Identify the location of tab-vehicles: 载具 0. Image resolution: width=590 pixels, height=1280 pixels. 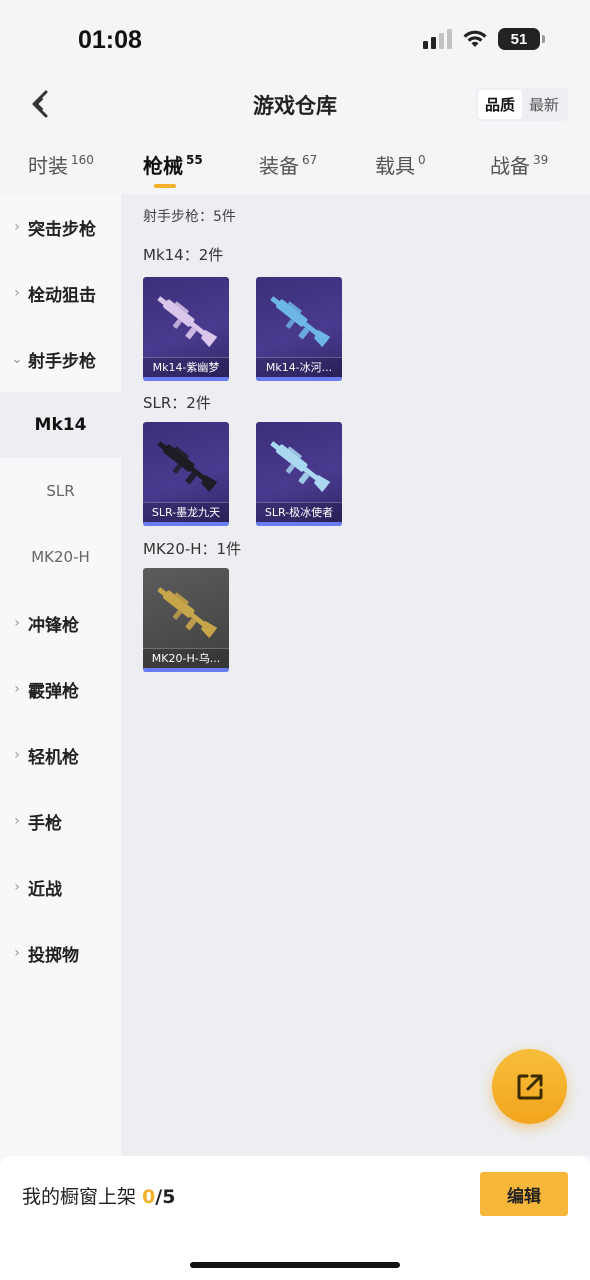
(400, 164).